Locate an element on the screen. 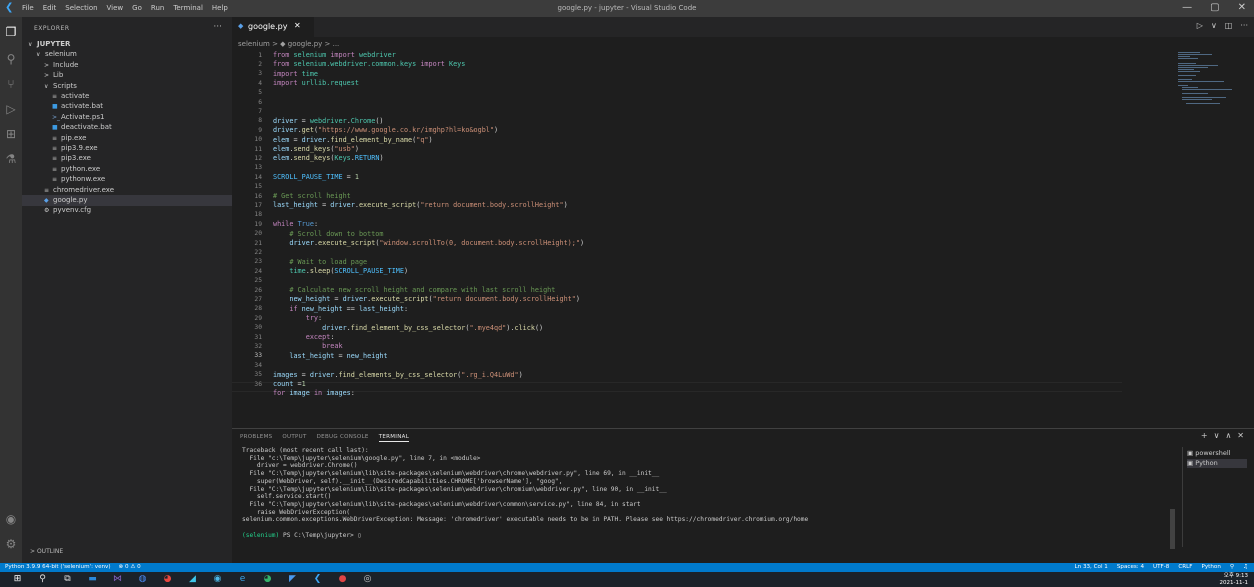  tree-item: ∨ selenium is located at coordinates (49, 54).